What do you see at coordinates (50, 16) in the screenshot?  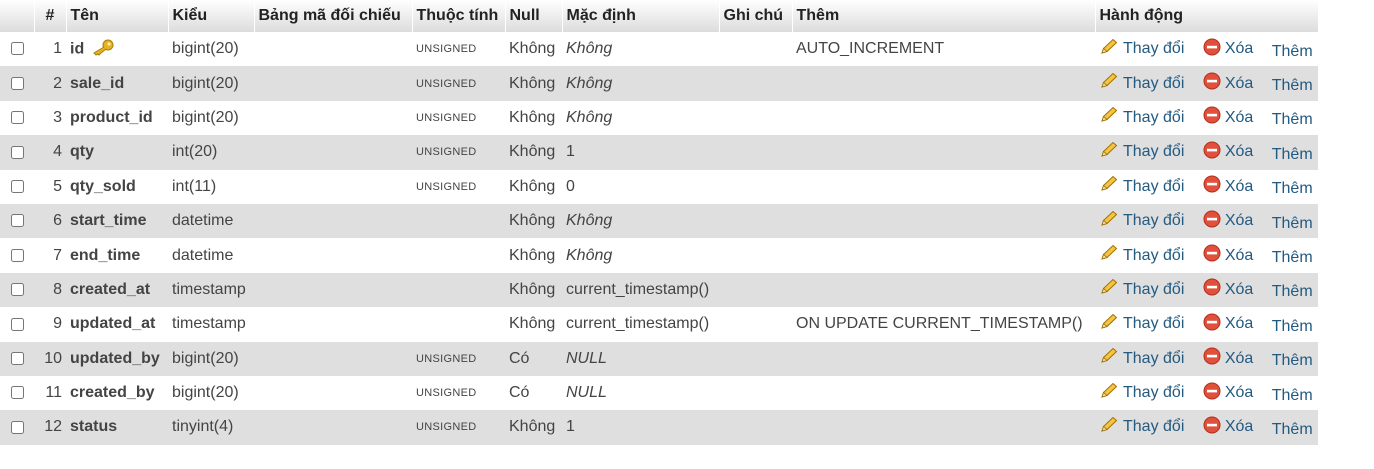 I see `header-number: #` at bounding box center [50, 16].